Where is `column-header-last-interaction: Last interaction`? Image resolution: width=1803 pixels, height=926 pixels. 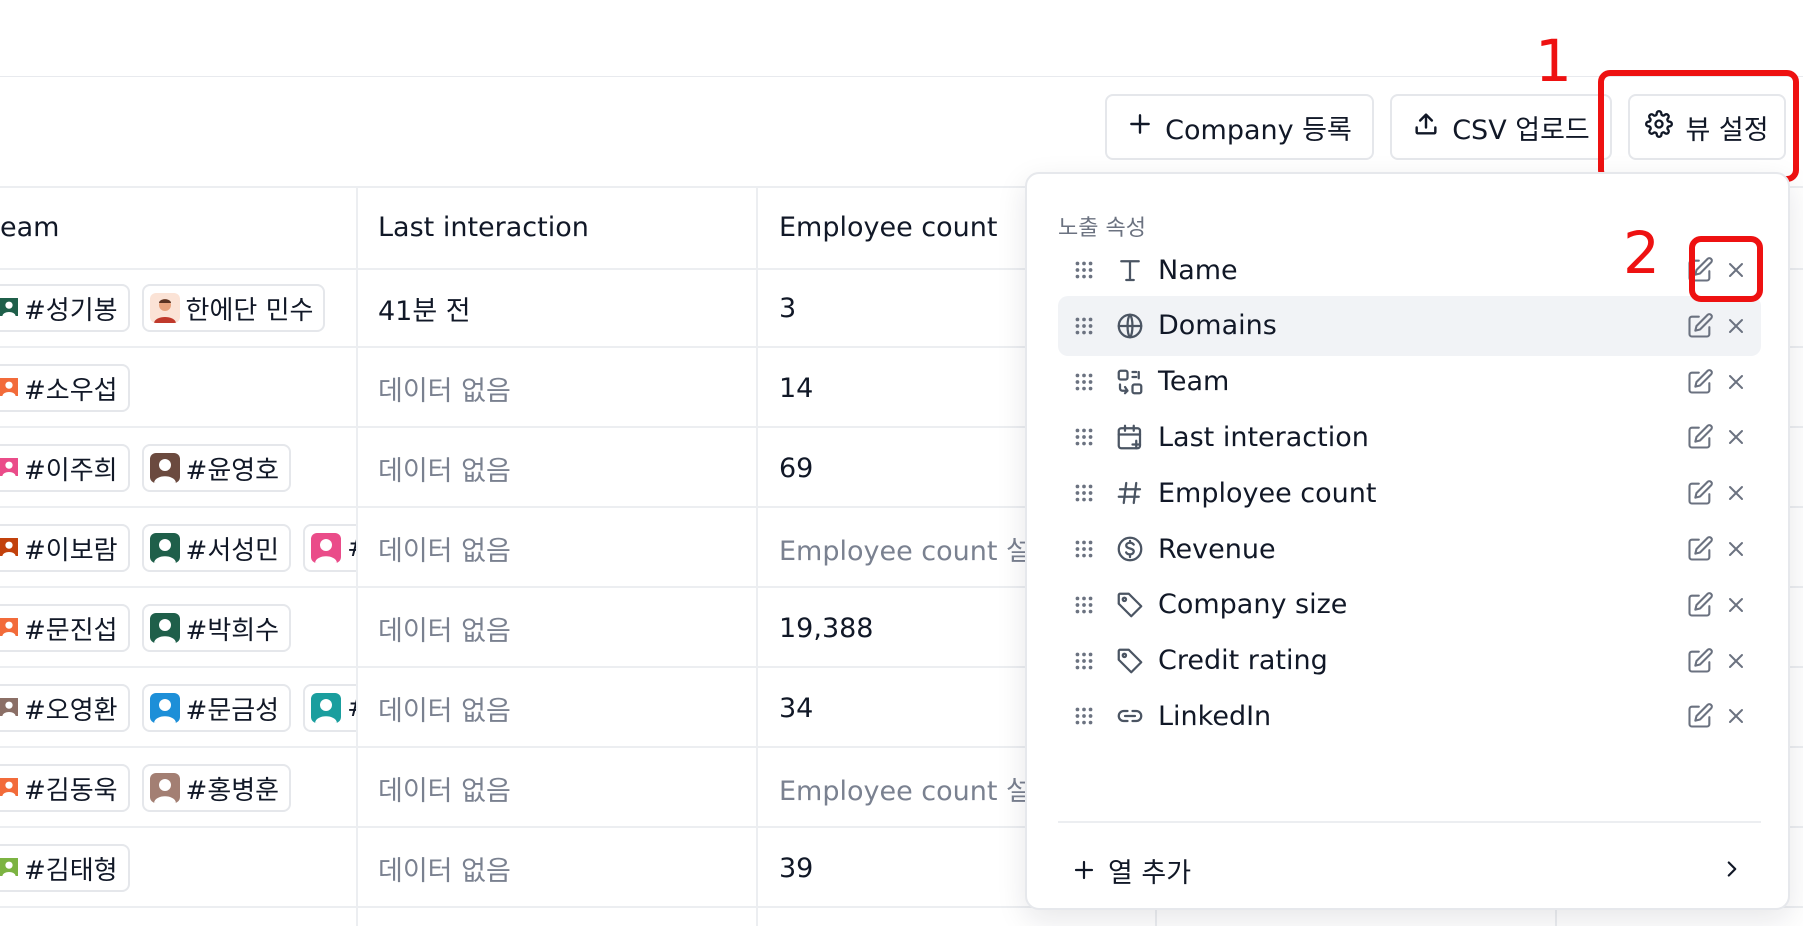
column-header-last-interaction: Last interaction is located at coordinates (483, 227).